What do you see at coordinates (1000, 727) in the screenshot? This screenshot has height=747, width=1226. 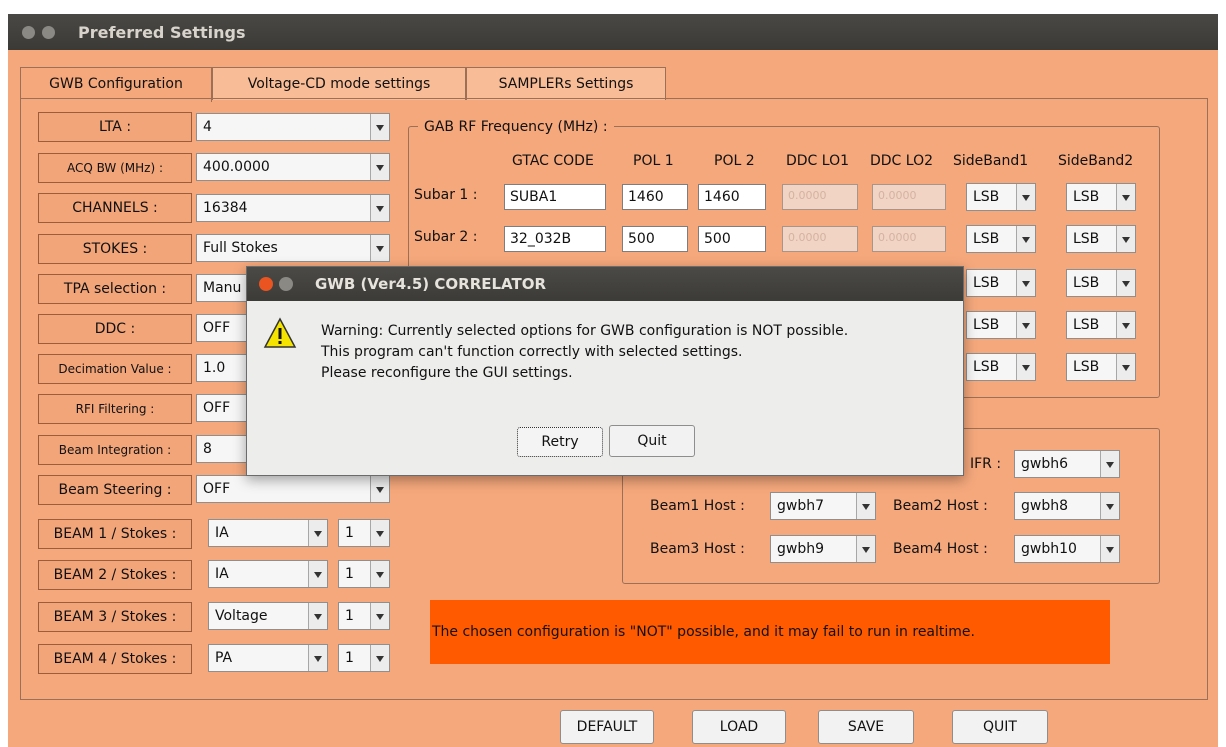 I see `quit-button: QUIT` at bounding box center [1000, 727].